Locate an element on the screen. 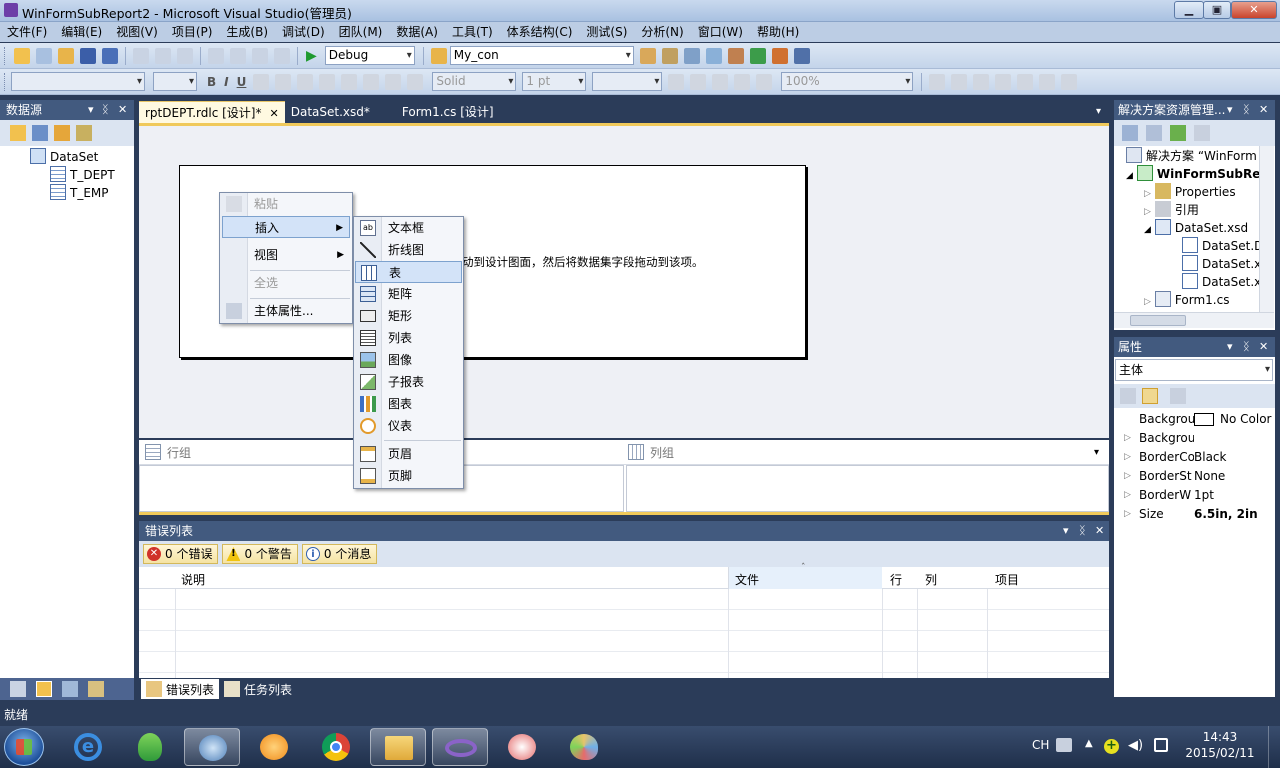 This screenshot has width=1280, height=768. menu-edit: 编辑(E) is located at coordinates (81, 32).